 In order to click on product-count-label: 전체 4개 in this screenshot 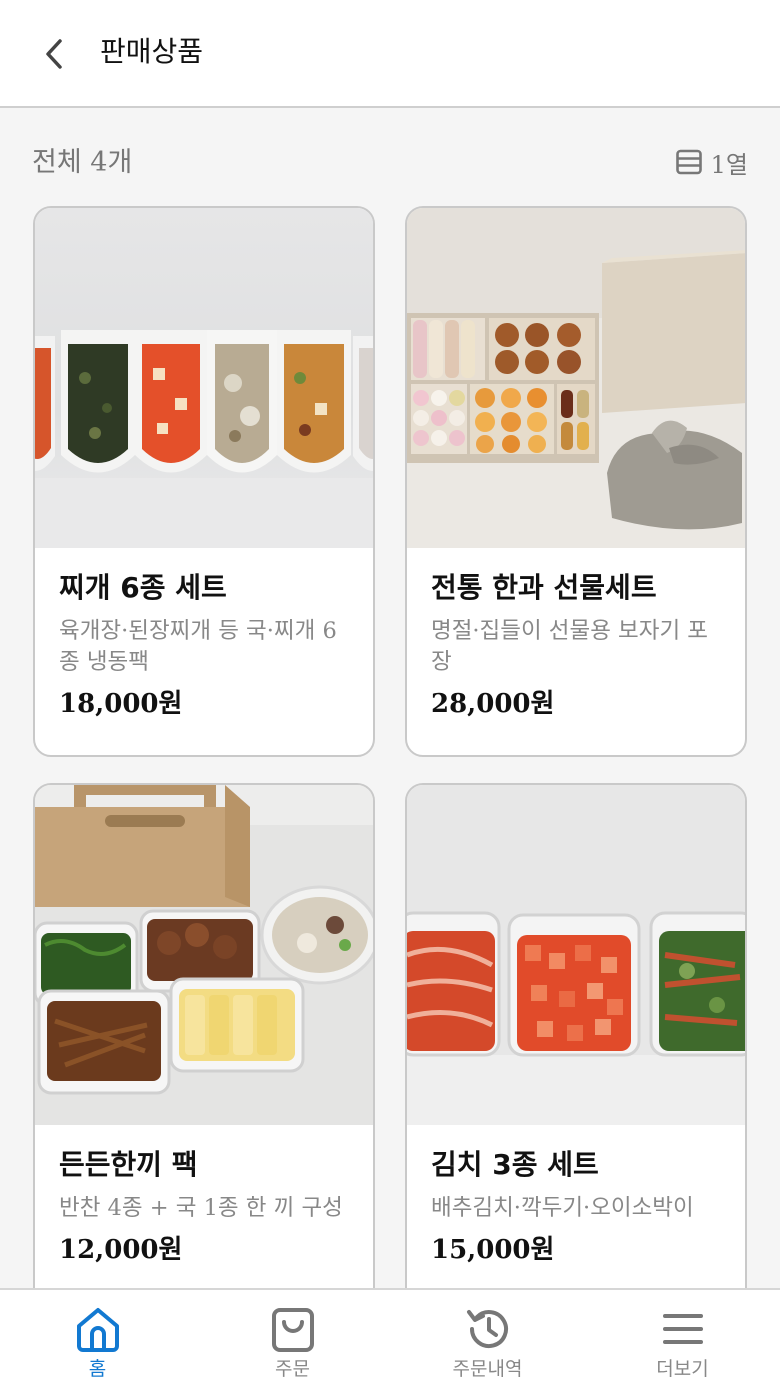, I will do `click(82, 162)`.